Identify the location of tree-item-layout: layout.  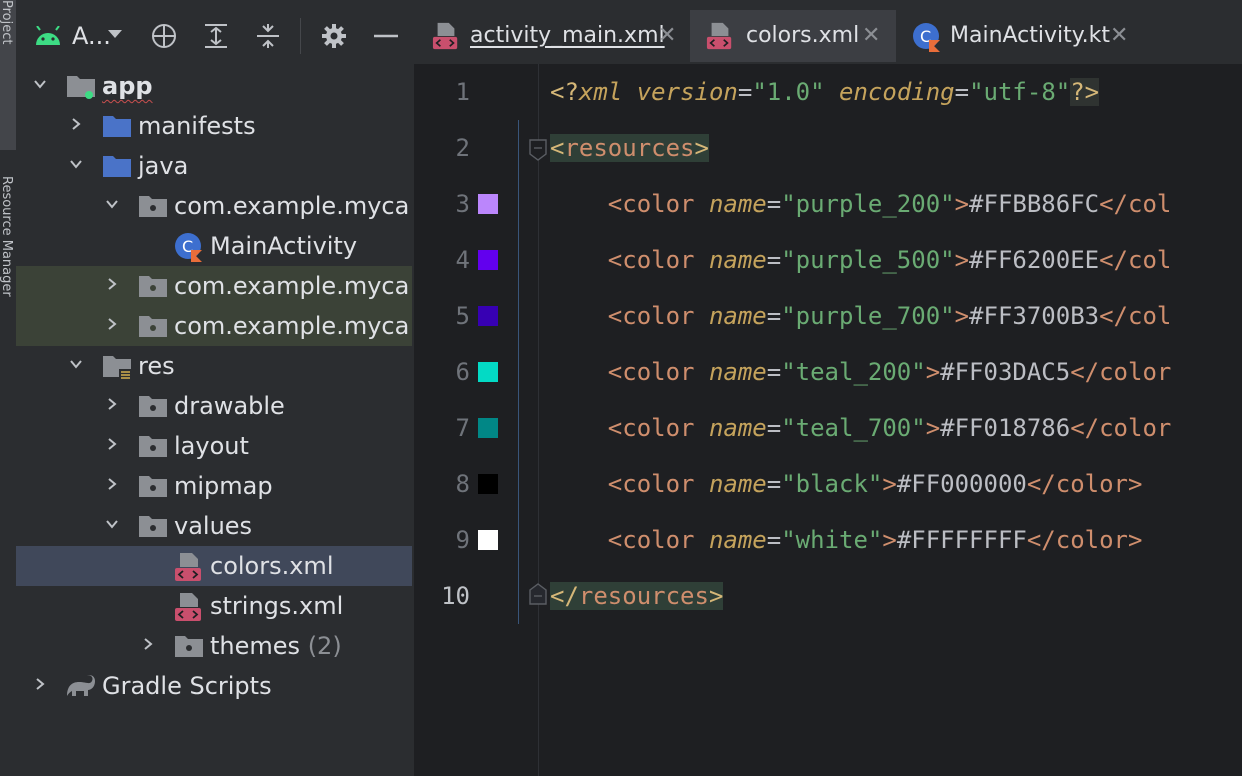
(214, 446).